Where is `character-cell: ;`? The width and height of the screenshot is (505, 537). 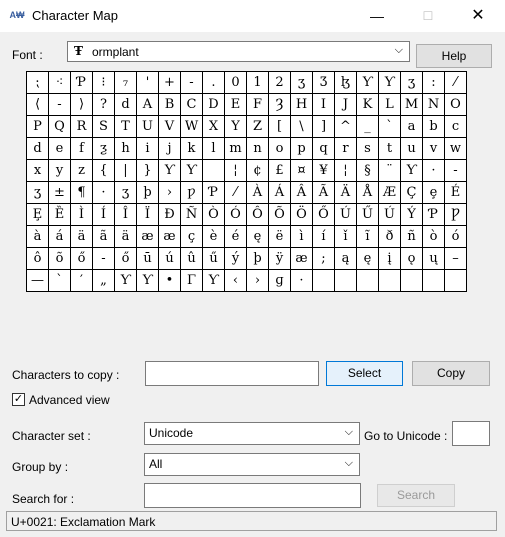
character-cell: ; is located at coordinates (324, 259).